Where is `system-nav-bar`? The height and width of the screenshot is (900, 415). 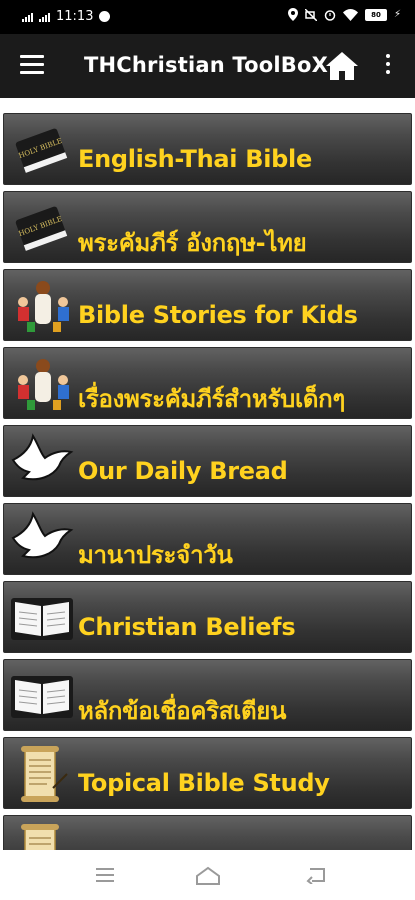
system-nav-bar is located at coordinates (207, 875).